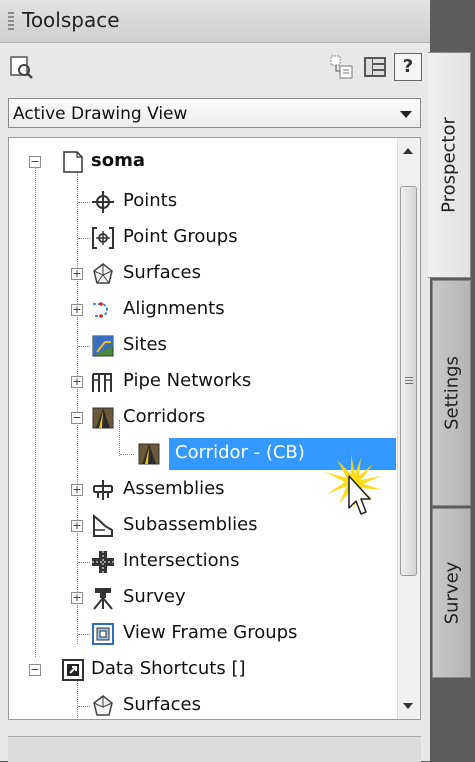 This screenshot has width=475, height=762. I want to click on alignments-icon, so click(100, 310).